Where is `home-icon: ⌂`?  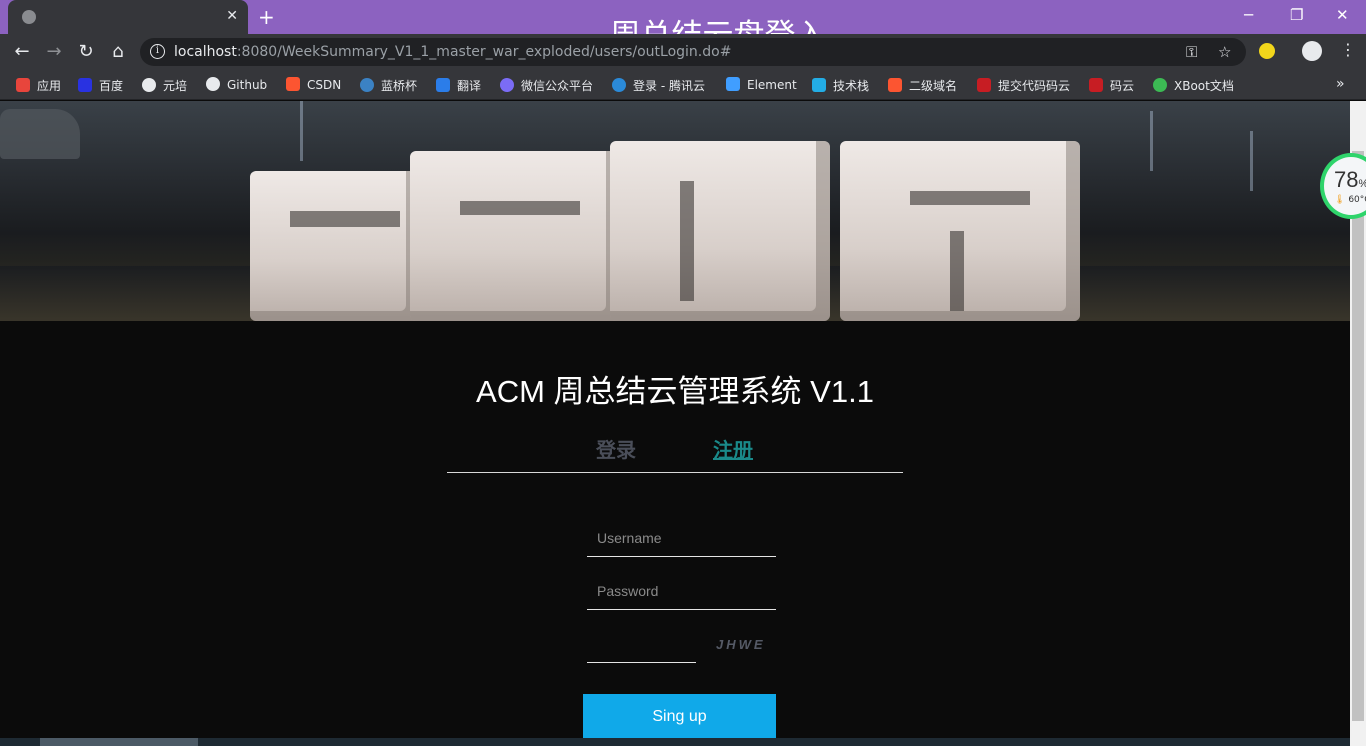
home-icon: ⌂ is located at coordinates (118, 51).